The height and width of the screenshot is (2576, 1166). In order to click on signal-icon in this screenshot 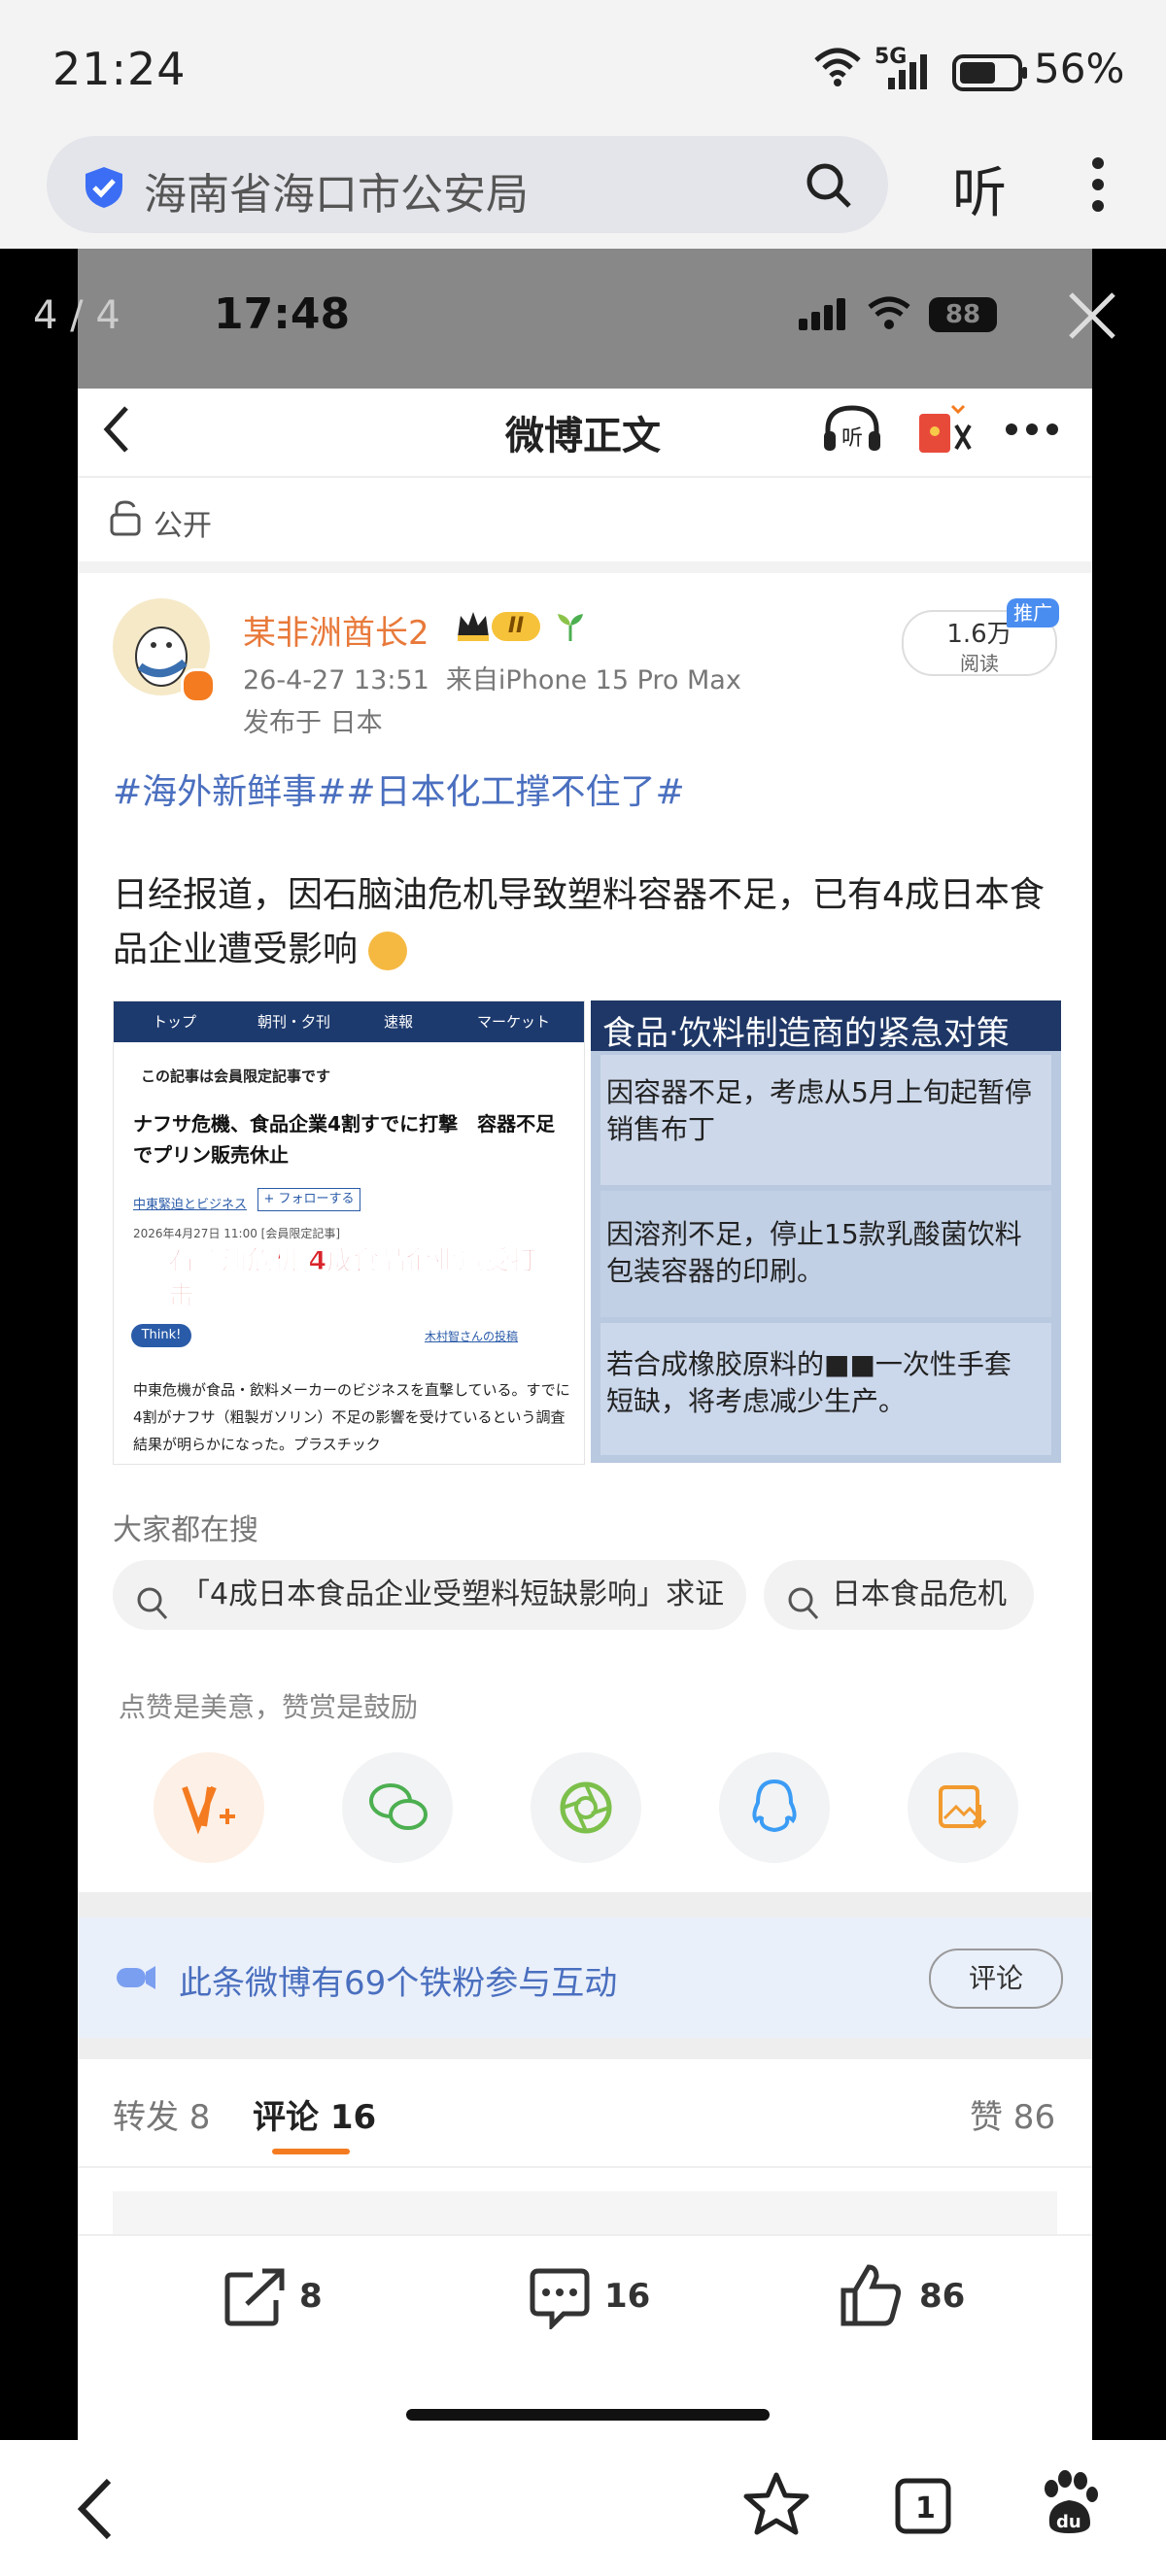, I will do `click(908, 72)`.